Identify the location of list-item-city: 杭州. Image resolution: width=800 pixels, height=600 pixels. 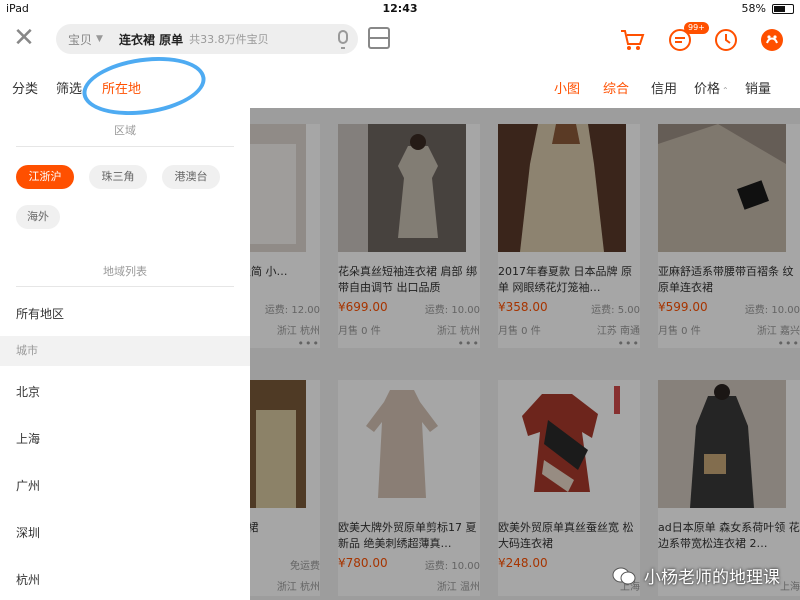
(28, 579).